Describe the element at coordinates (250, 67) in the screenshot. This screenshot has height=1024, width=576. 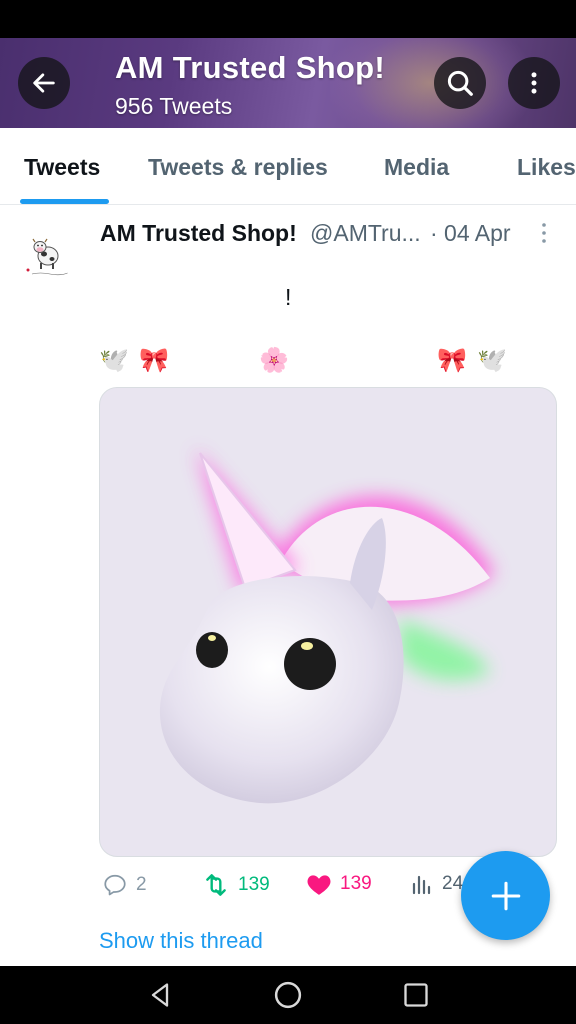
I see `page-title: AM Trusted Shop!` at that location.